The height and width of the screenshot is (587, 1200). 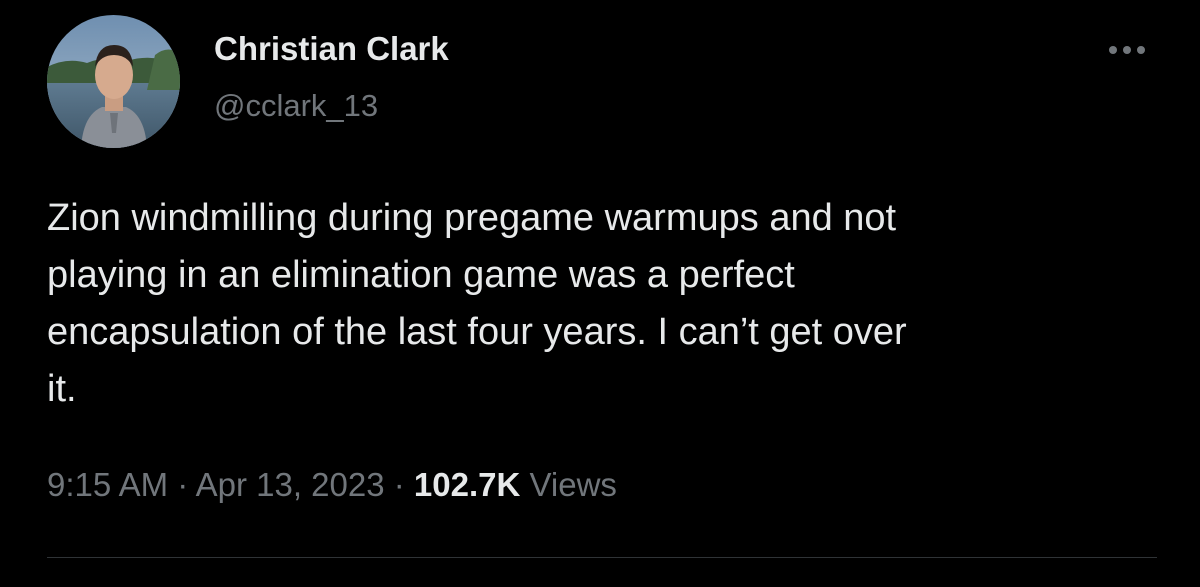 What do you see at coordinates (331, 49) in the screenshot?
I see `display-name: Christian Clark` at bounding box center [331, 49].